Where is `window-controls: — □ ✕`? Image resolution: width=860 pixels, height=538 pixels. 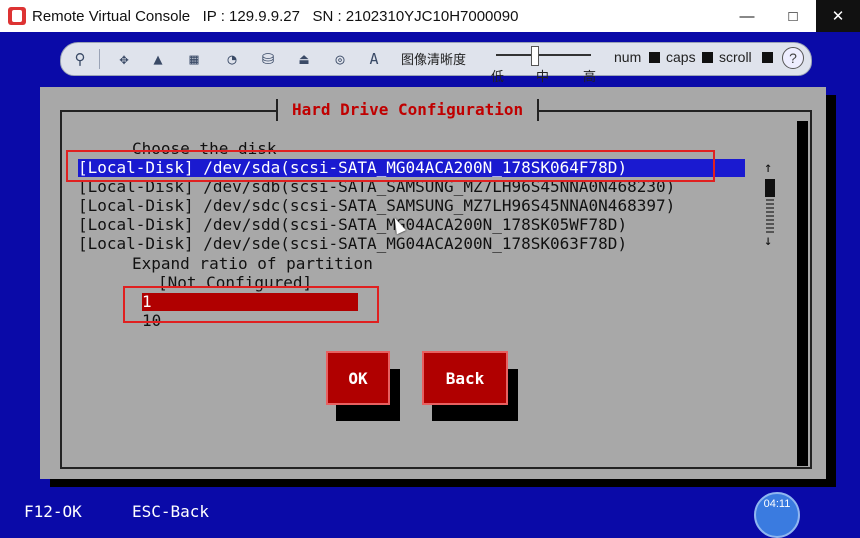 window-controls: — □ ✕ is located at coordinates (792, 16).